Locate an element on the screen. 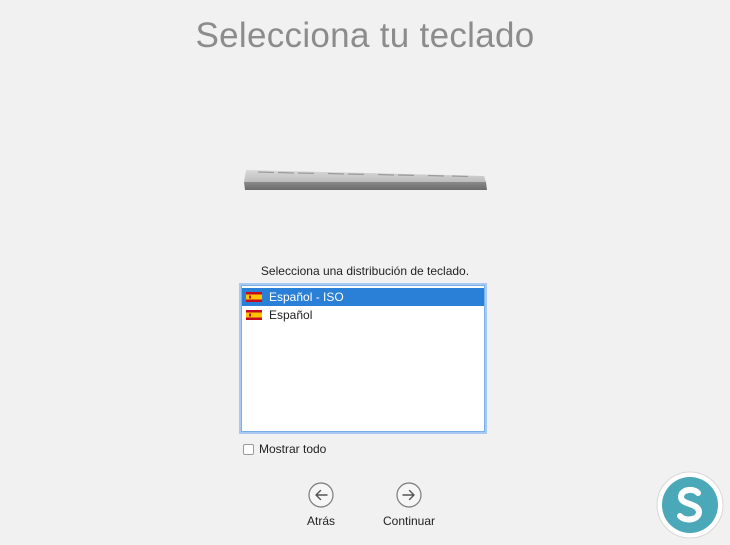 Image resolution: width=730 pixels, height=545 pixels. continue-label: Continuar is located at coordinates (409, 521).